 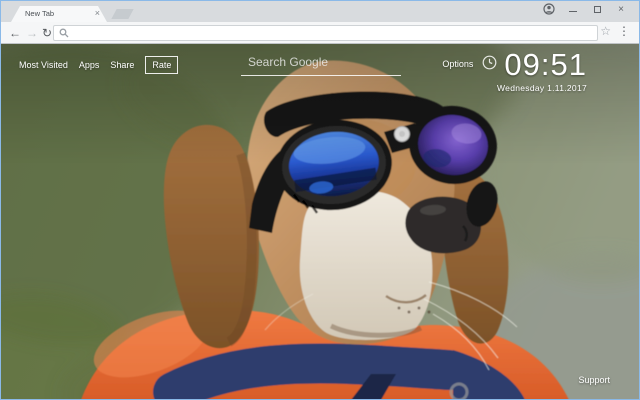 What do you see at coordinates (59, 14) in the screenshot?
I see `tab-new-tab: New Tab ×` at bounding box center [59, 14].